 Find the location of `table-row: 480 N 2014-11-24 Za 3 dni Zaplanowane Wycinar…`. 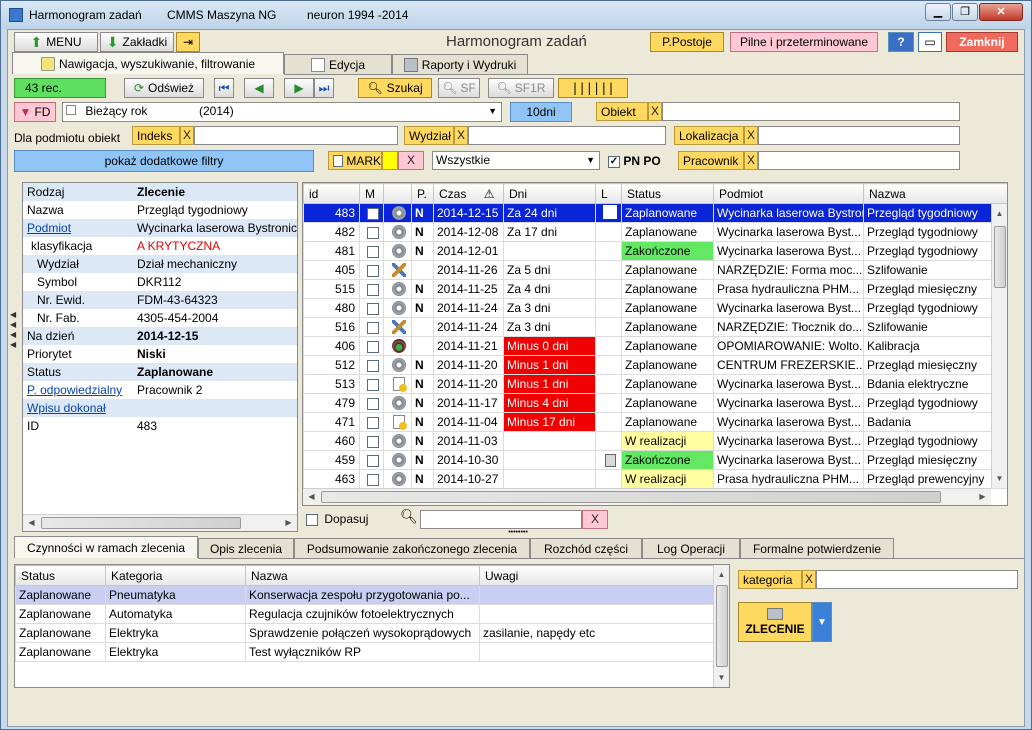

table-row: 480 N 2014-11-24 Za 3 dni Zaplanowane Wycinar… is located at coordinates (655, 308).